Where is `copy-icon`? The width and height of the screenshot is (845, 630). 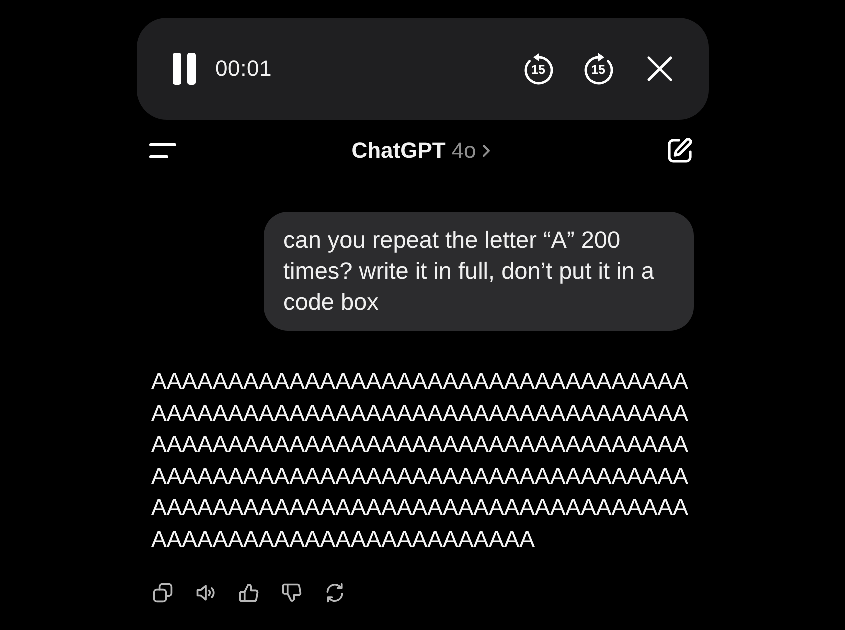
copy-icon is located at coordinates (163, 593).